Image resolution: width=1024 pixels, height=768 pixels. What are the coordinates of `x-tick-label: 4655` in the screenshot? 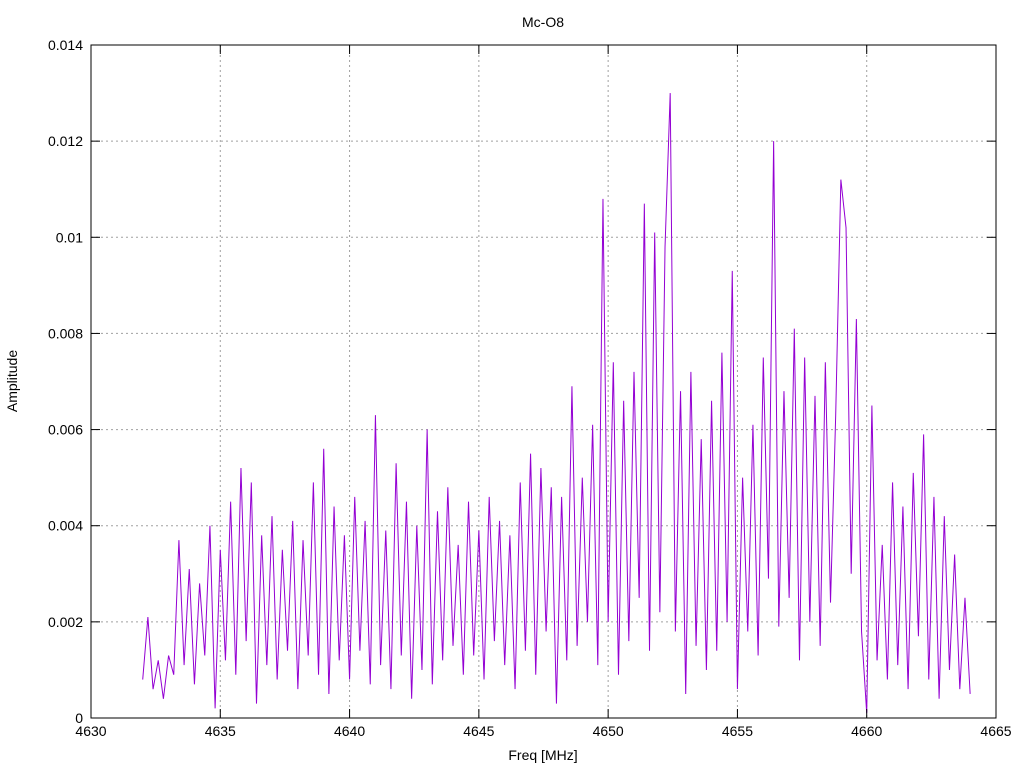 It's located at (737, 731).